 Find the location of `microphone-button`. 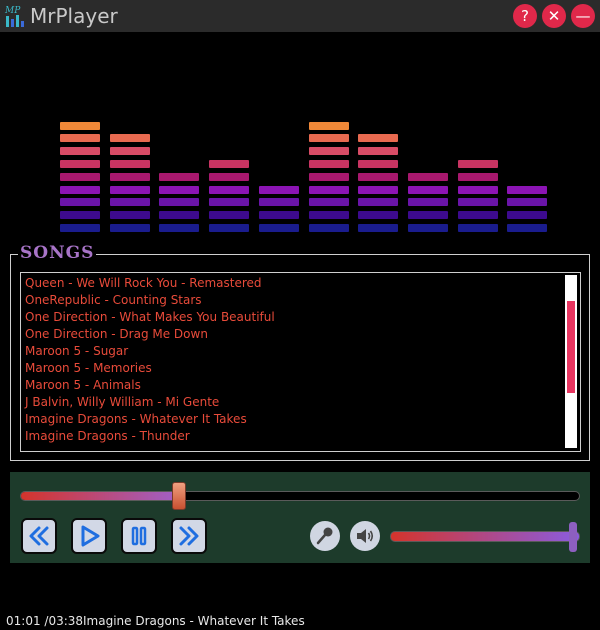

microphone-button is located at coordinates (325, 536).